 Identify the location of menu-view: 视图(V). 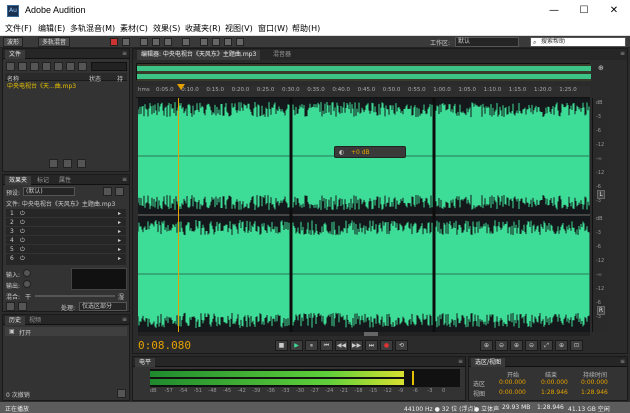
(239, 28).